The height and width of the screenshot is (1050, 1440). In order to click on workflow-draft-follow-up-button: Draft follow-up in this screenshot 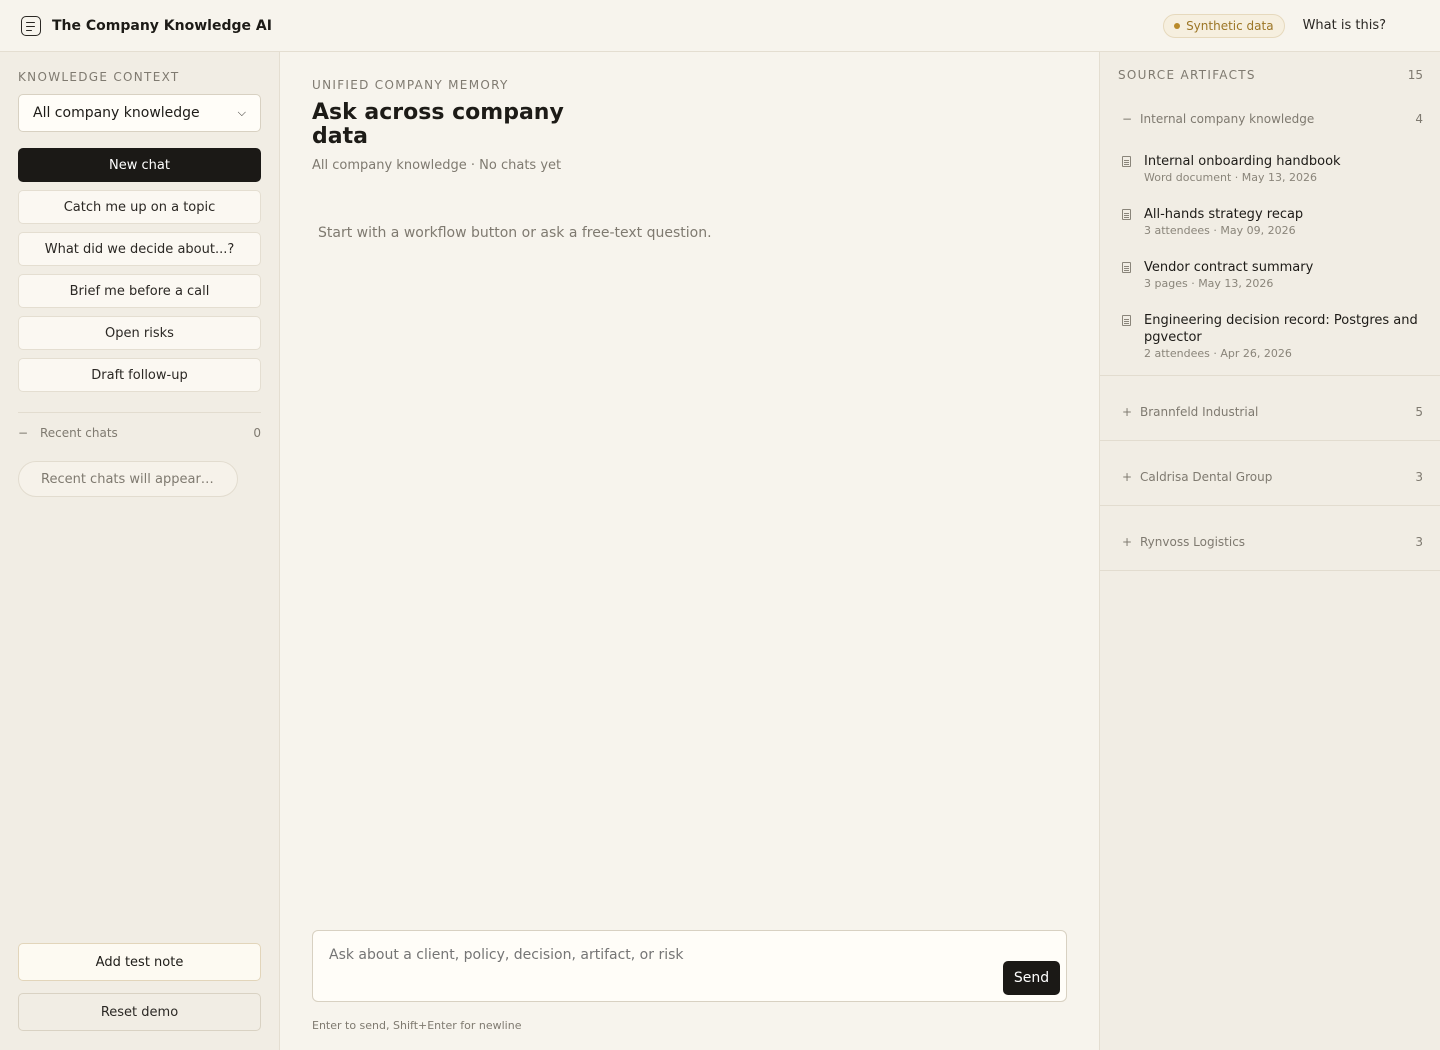, I will do `click(139, 375)`.